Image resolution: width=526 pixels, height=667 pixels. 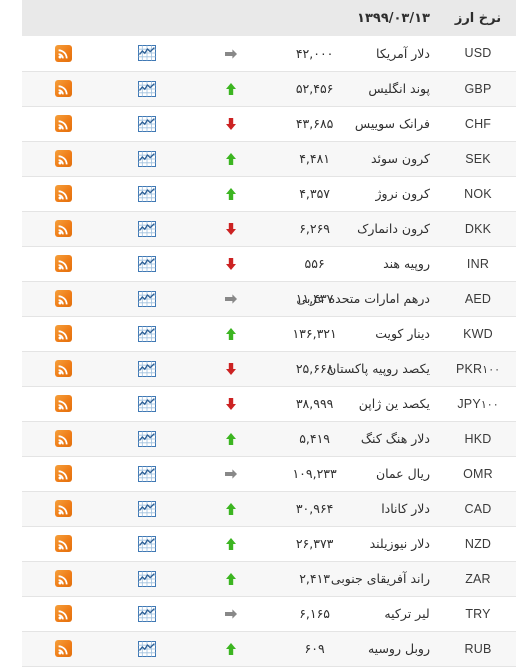 I want to click on currency-name: روپیه هند, so click(x=406, y=263).